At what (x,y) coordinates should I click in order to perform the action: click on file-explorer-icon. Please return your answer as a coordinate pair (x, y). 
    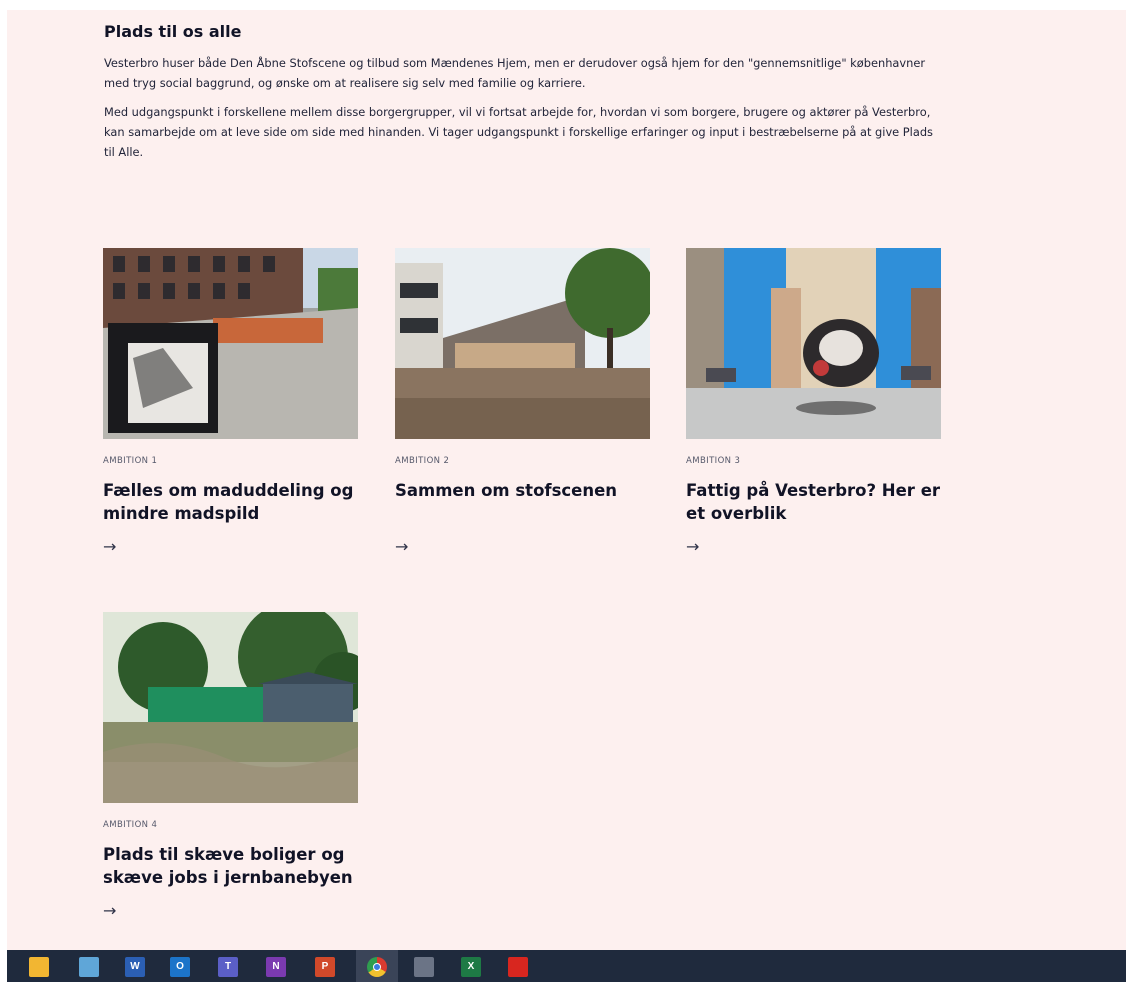
    Looking at the image, I should click on (39, 967).